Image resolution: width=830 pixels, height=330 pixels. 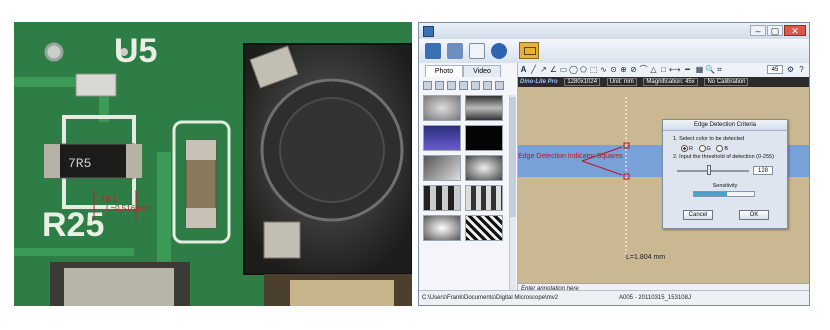 What do you see at coordinates (533, 69) in the screenshot?
I see `line-tool-icon: ╱` at bounding box center [533, 69].